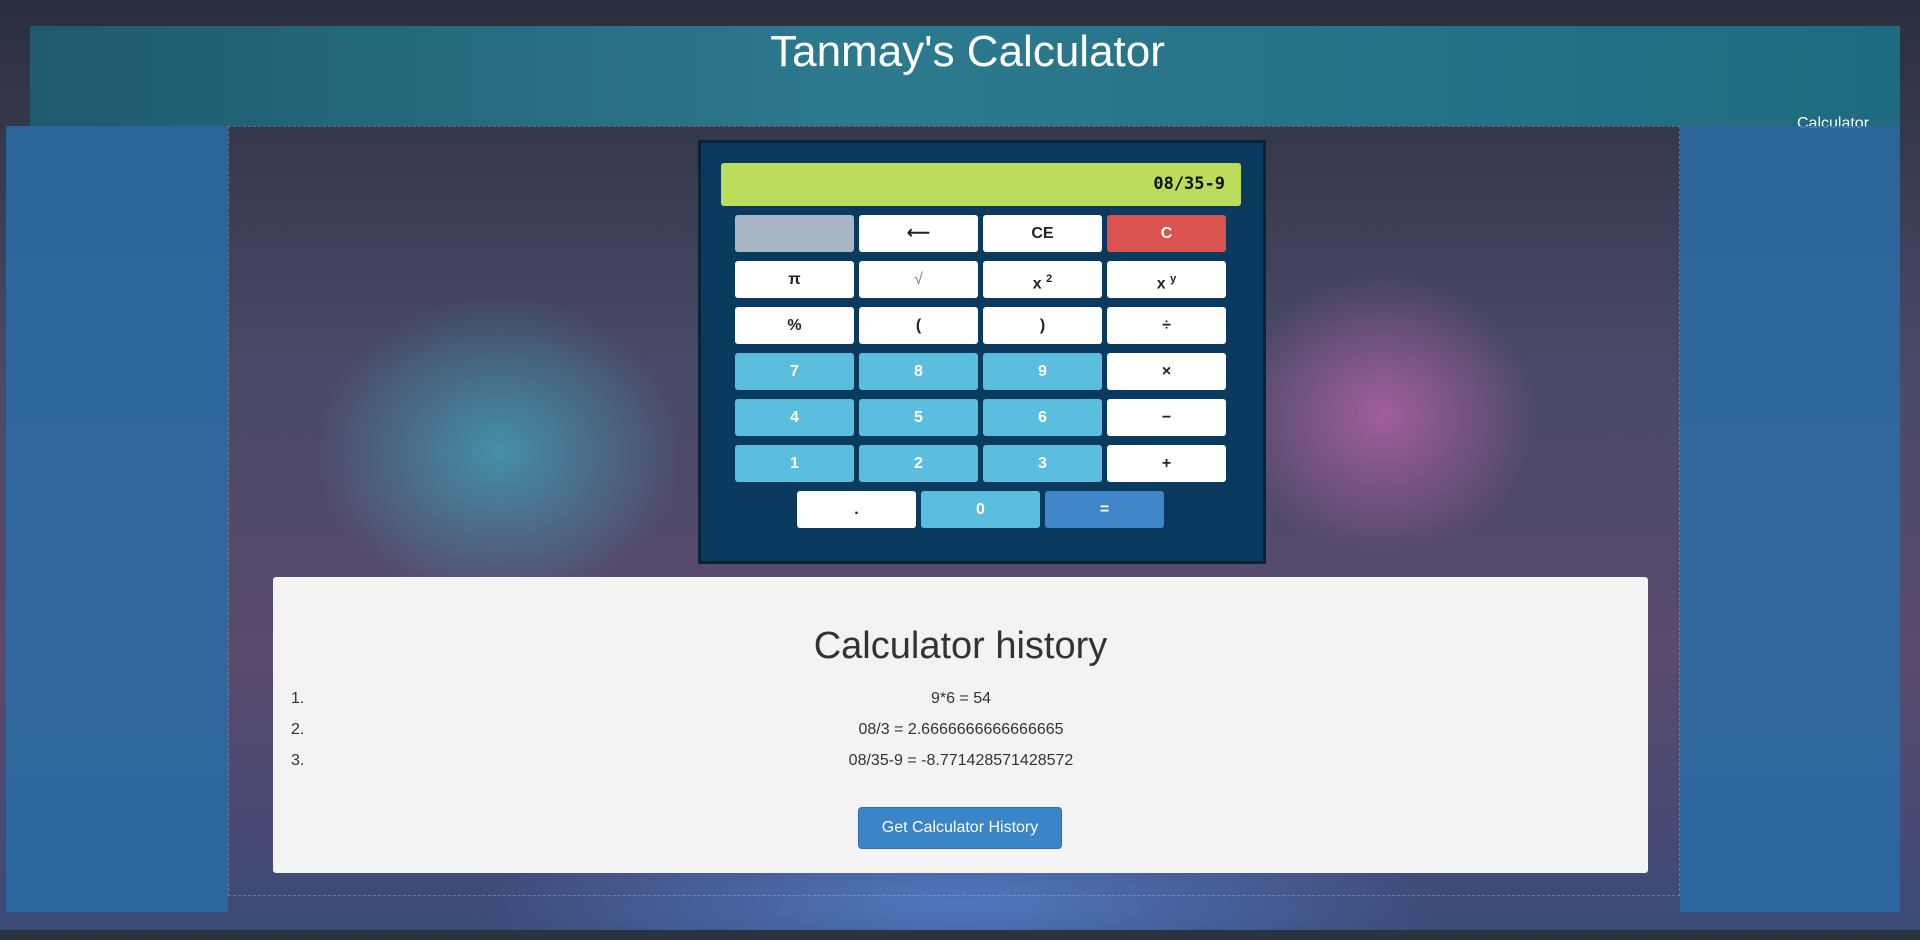  I want to click on blank-key, so click(794, 233).